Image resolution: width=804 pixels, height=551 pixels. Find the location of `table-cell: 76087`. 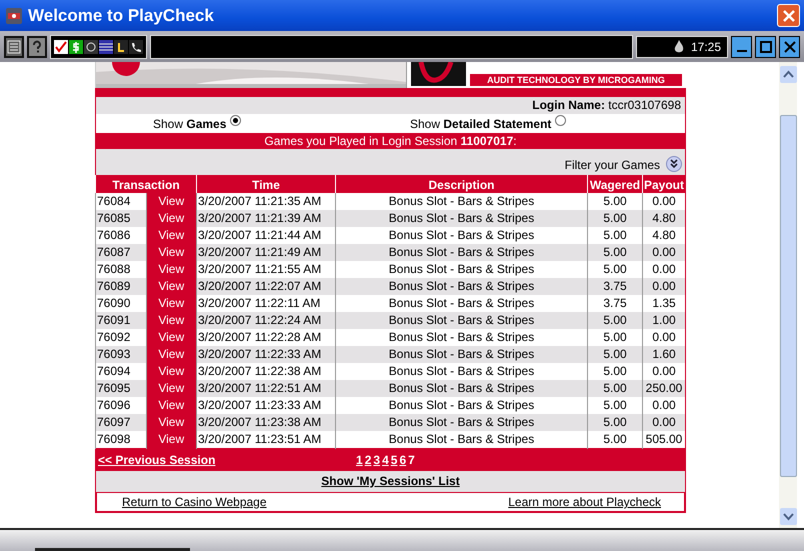

table-cell: 76087 is located at coordinates (121, 252).